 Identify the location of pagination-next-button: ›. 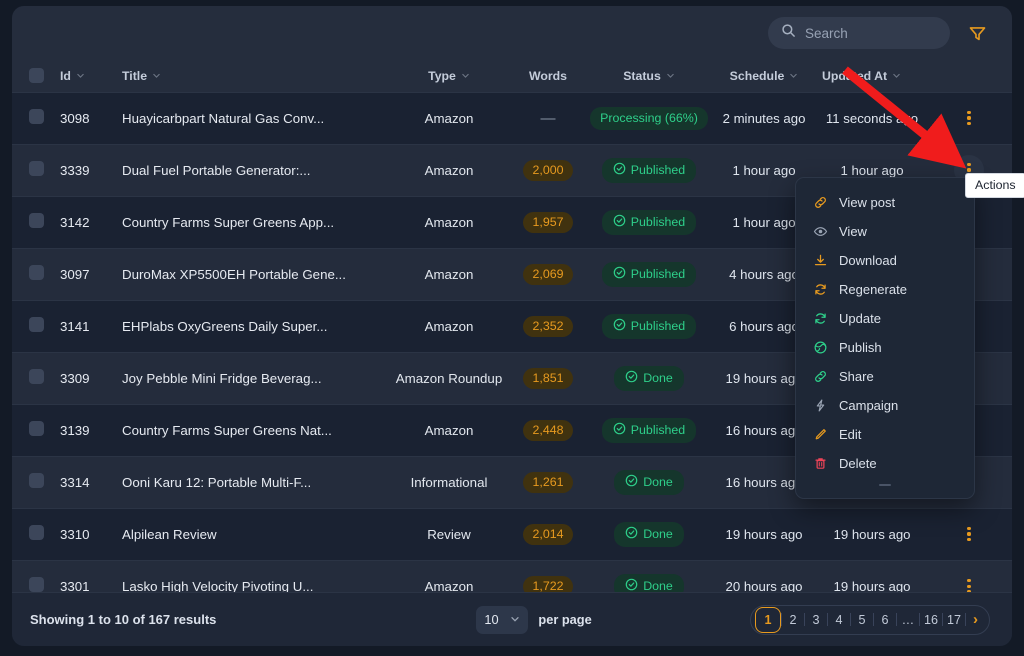
(975, 619).